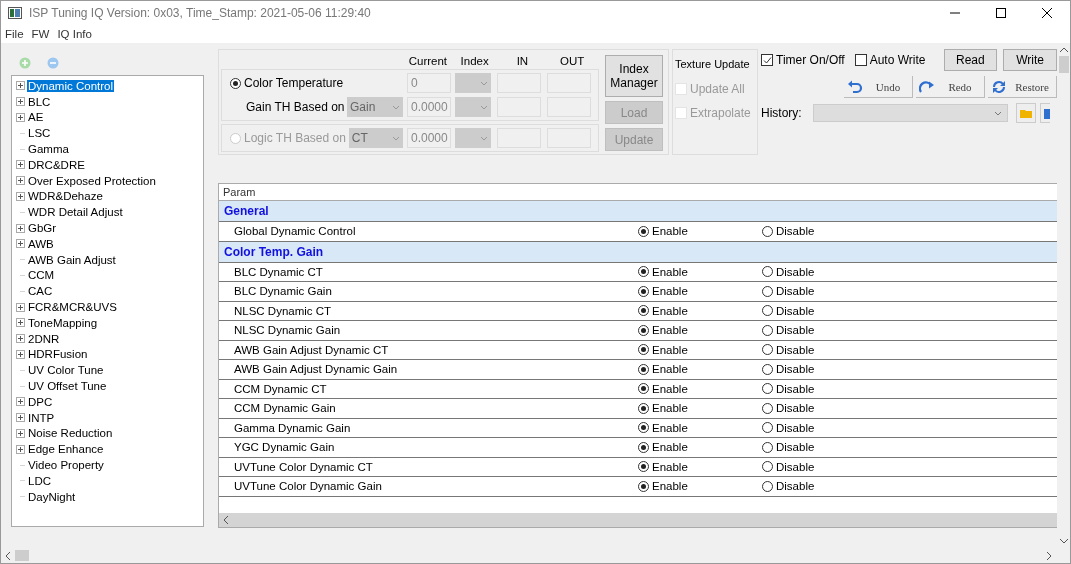 The image size is (1071, 564). What do you see at coordinates (638, 252) in the screenshot?
I see `section-header: Color Temp. Gain` at bounding box center [638, 252].